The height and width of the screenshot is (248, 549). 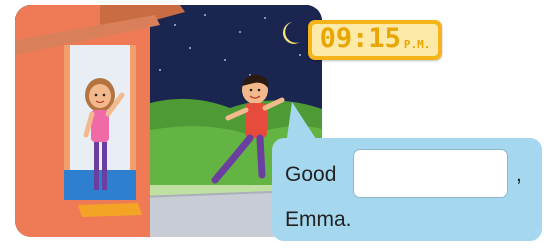 What do you see at coordinates (417, 44) in the screenshot?
I see `clock-period: P.M.` at bounding box center [417, 44].